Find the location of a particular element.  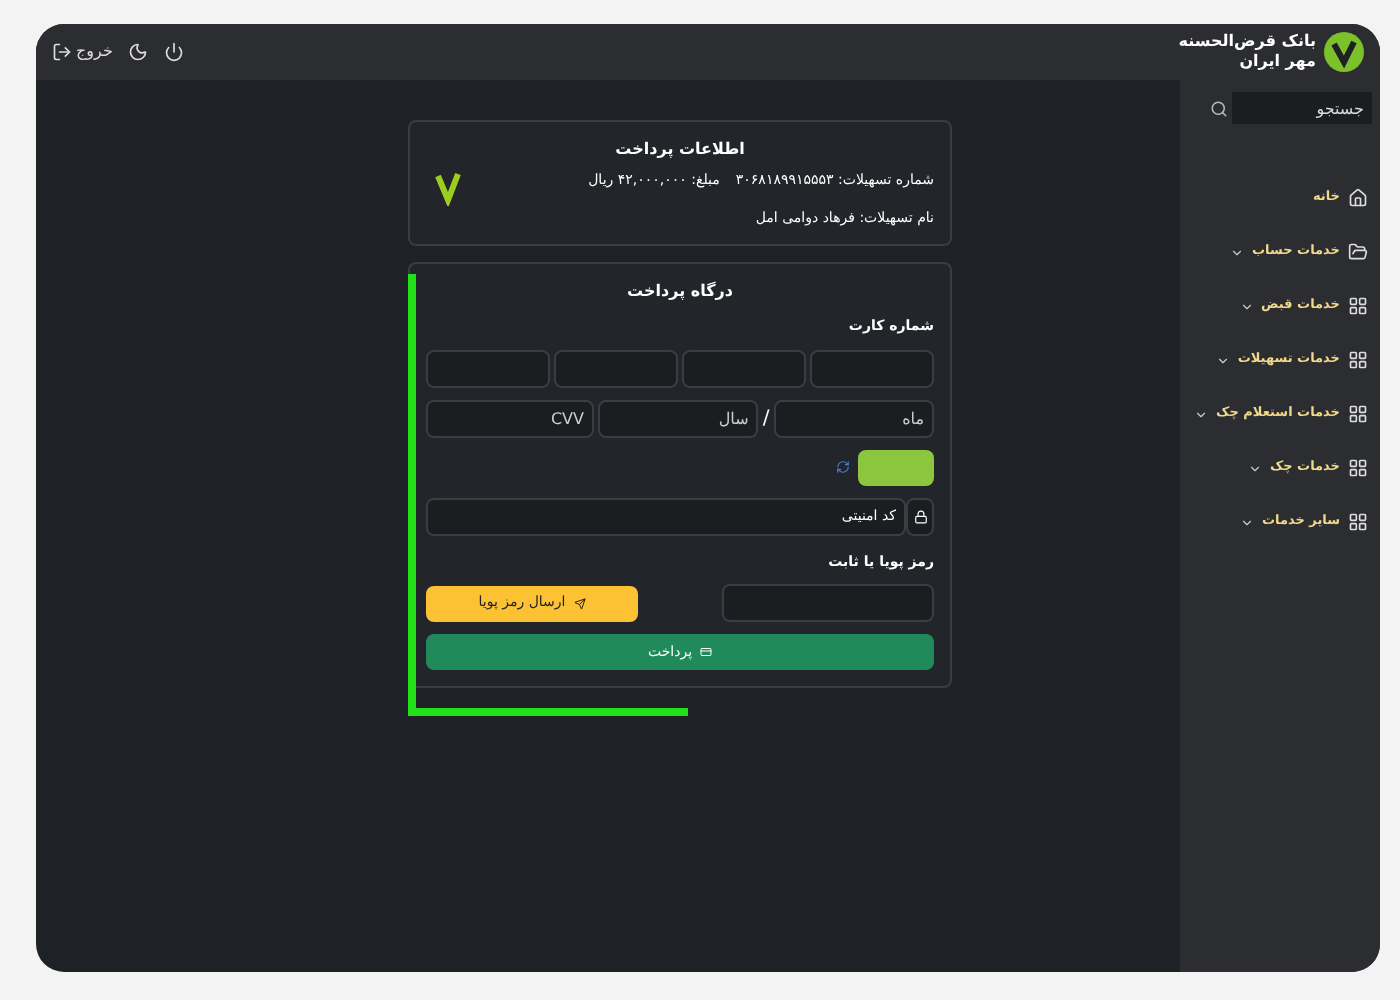

search-field: جستجو is located at coordinates (1302, 108).